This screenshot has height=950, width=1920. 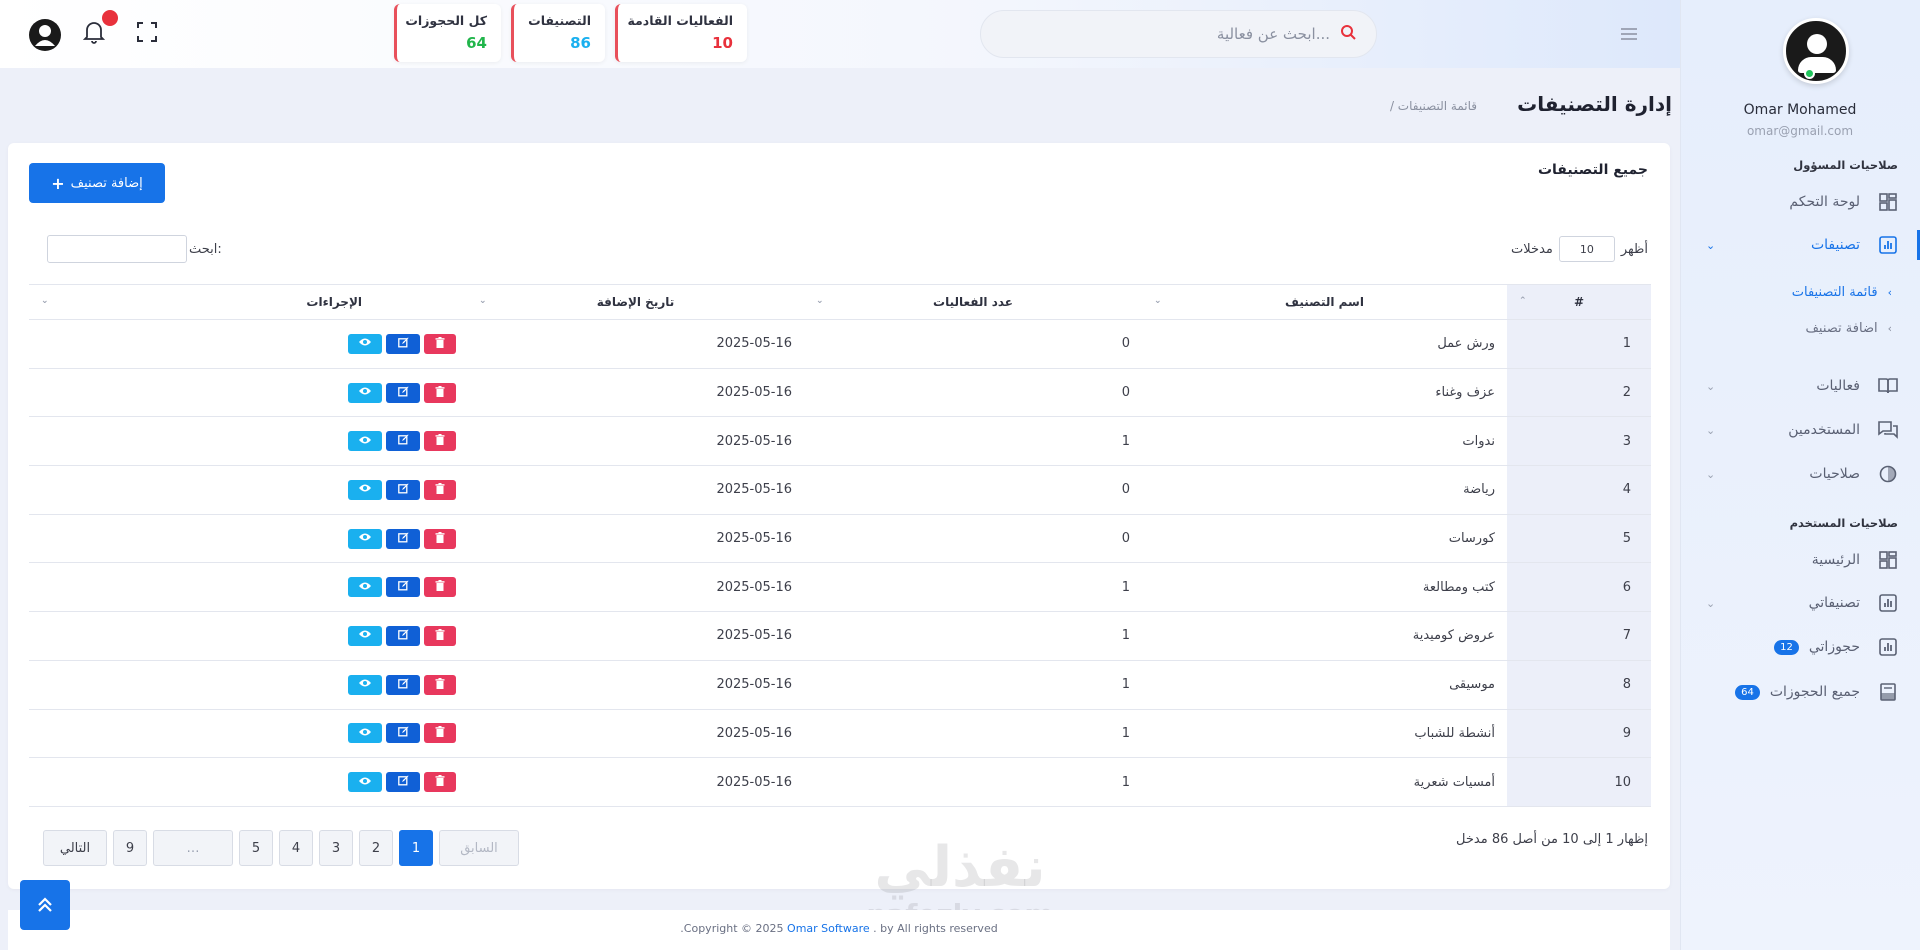 What do you see at coordinates (1800, 328) in the screenshot?
I see `sidebar-subitem-add-category: ‹ اضافة تصنيف` at bounding box center [1800, 328].